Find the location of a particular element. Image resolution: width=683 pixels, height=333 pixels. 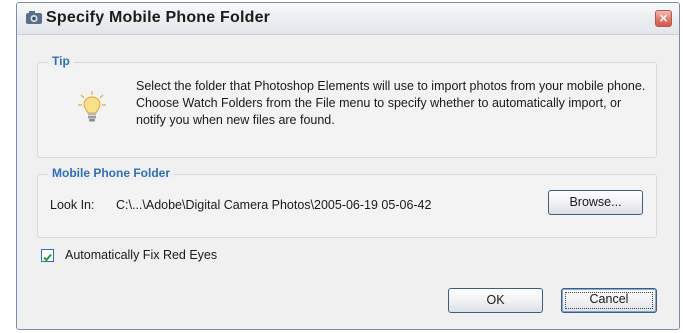

focus-ring is located at coordinates (609, 300).